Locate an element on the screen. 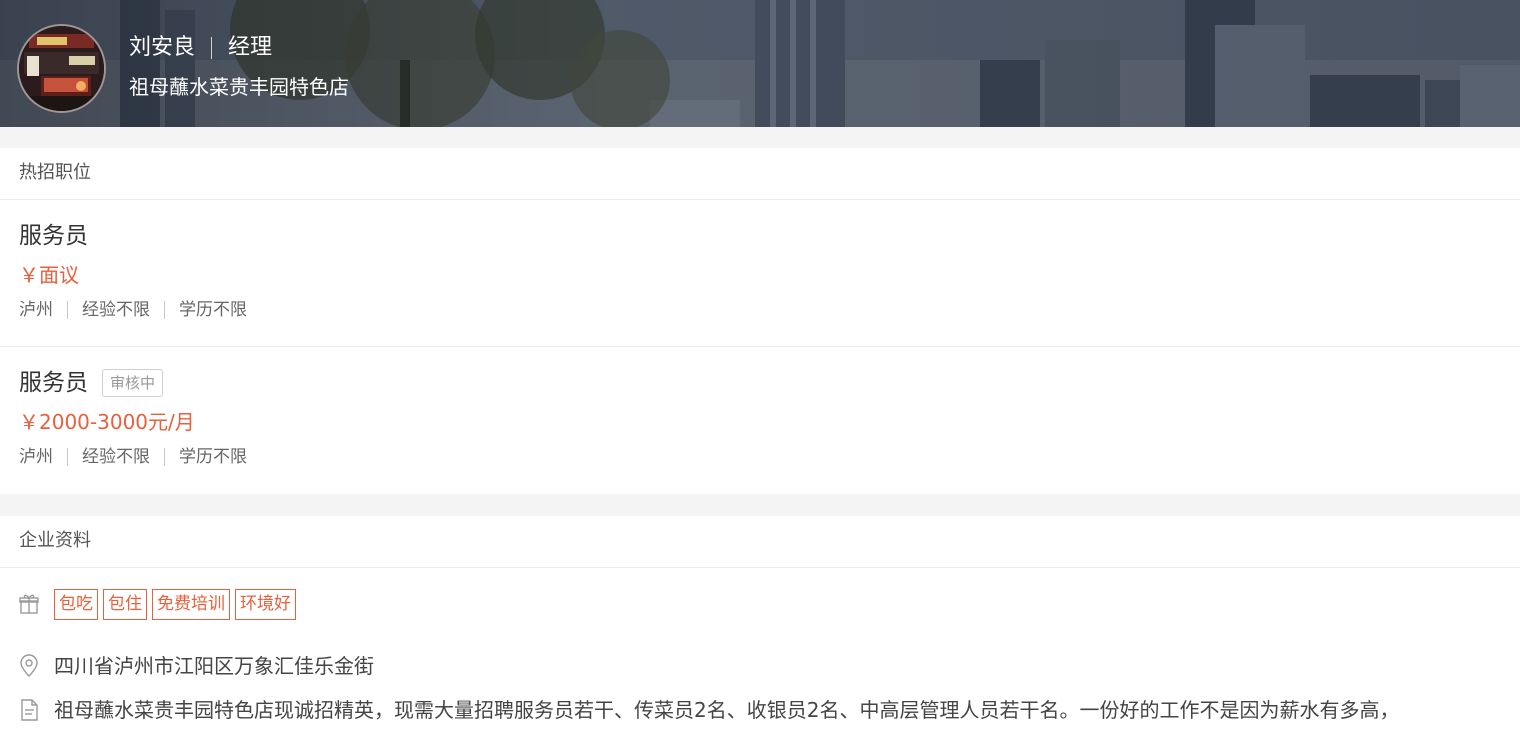 This screenshot has width=1520, height=754. contact-line: 刘安良 经理 is located at coordinates (239, 48).